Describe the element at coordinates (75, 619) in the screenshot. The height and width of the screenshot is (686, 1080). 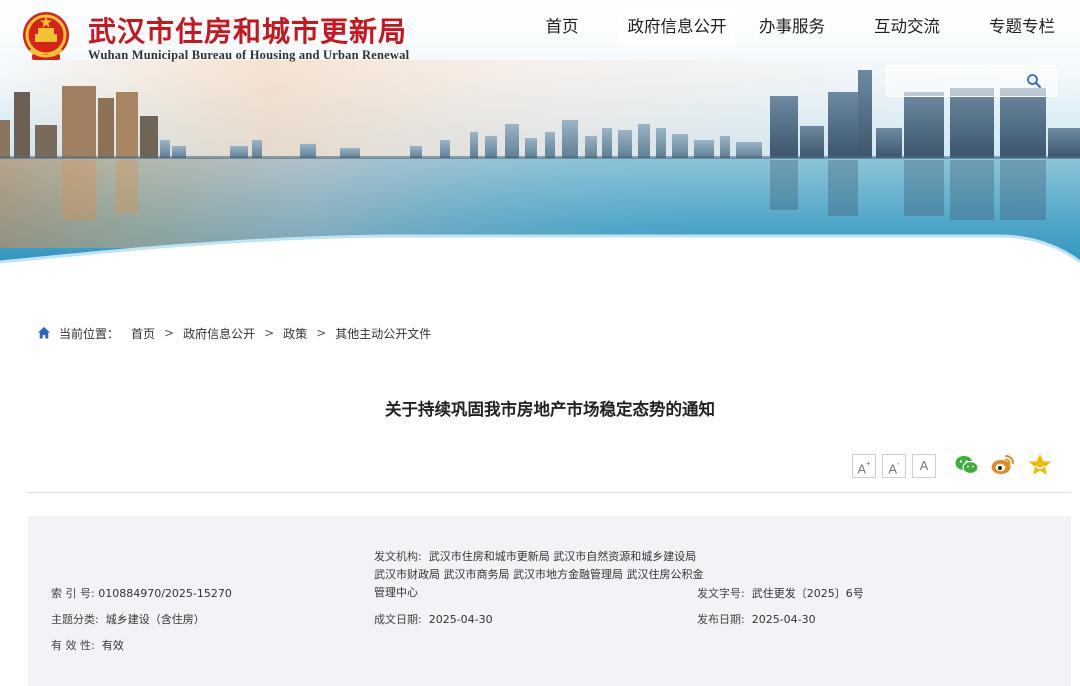
I see `meta-topic-label: 主题分类:` at that location.